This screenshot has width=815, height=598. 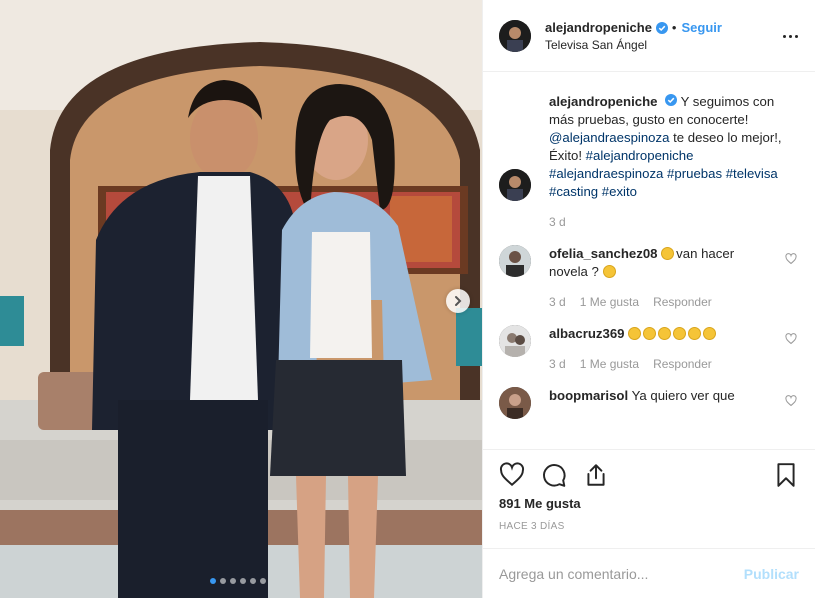 What do you see at coordinates (554, 475) in the screenshot?
I see `comment-icon` at bounding box center [554, 475].